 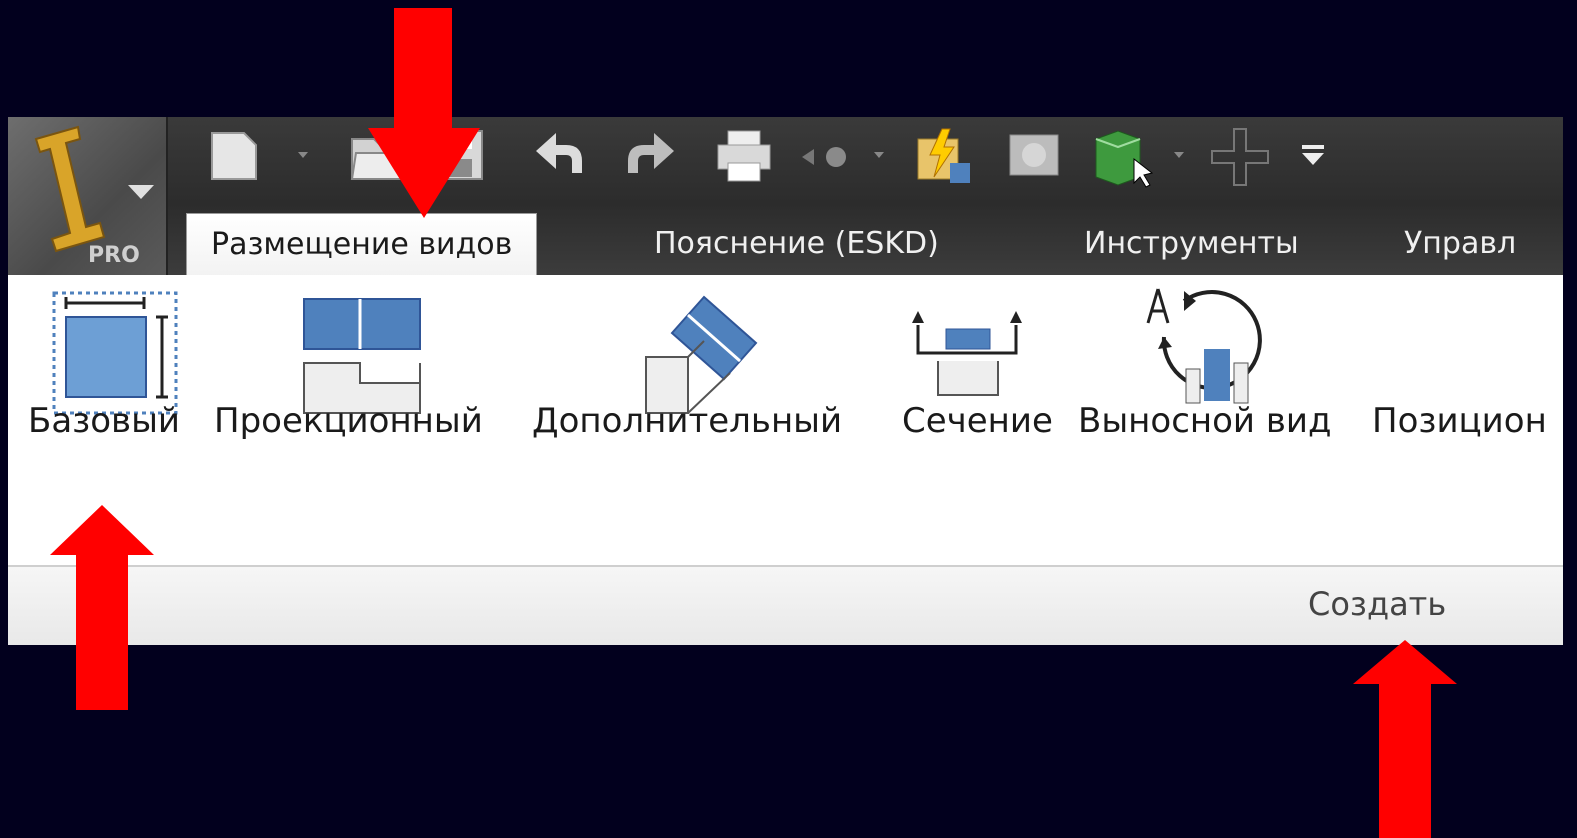 What do you see at coordinates (232, 157) in the screenshot?
I see `new-file-icon` at bounding box center [232, 157].